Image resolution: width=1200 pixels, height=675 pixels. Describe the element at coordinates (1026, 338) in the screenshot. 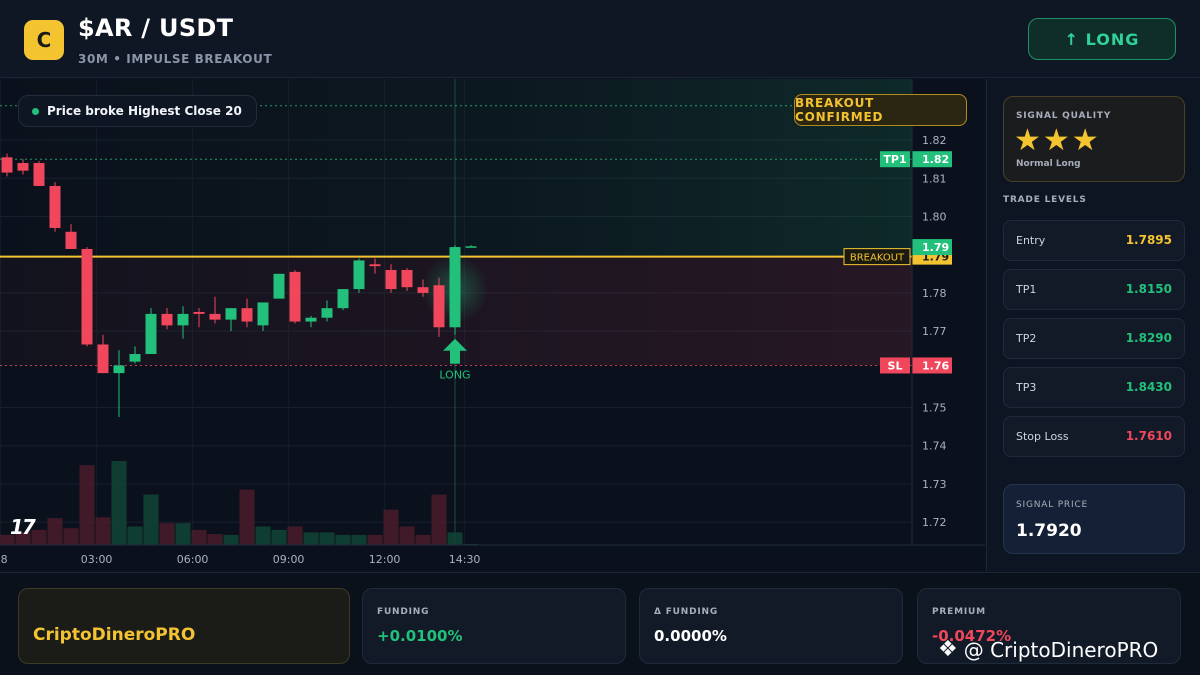

I see `level-label: TP2` at that location.